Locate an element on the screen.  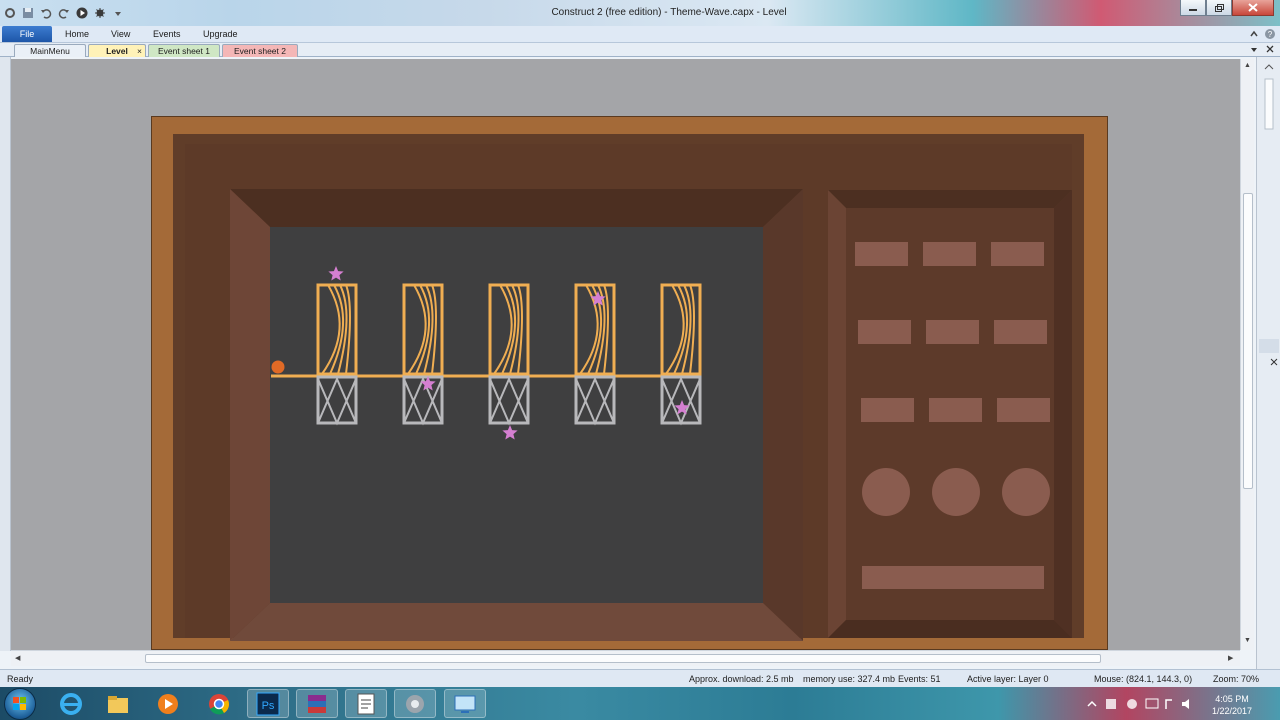
tab-label: MainMenu is located at coordinates (50, 51).